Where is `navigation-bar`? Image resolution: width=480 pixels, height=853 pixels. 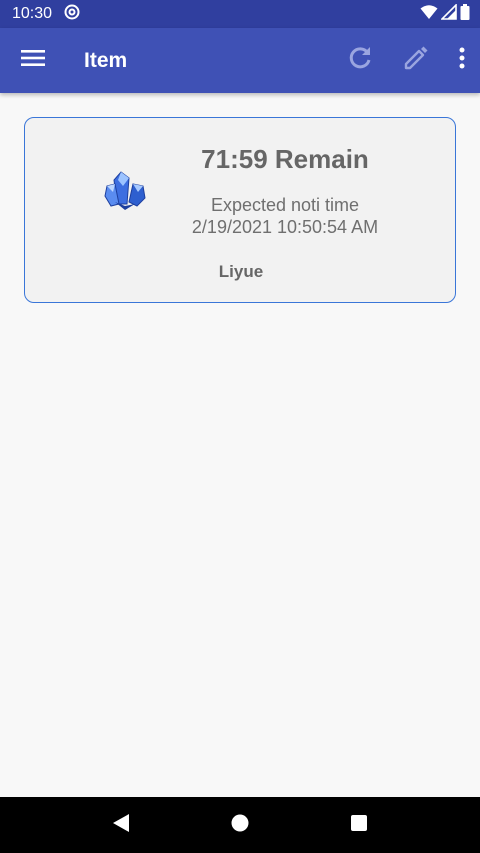 navigation-bar is located at coordinates (240, 825).